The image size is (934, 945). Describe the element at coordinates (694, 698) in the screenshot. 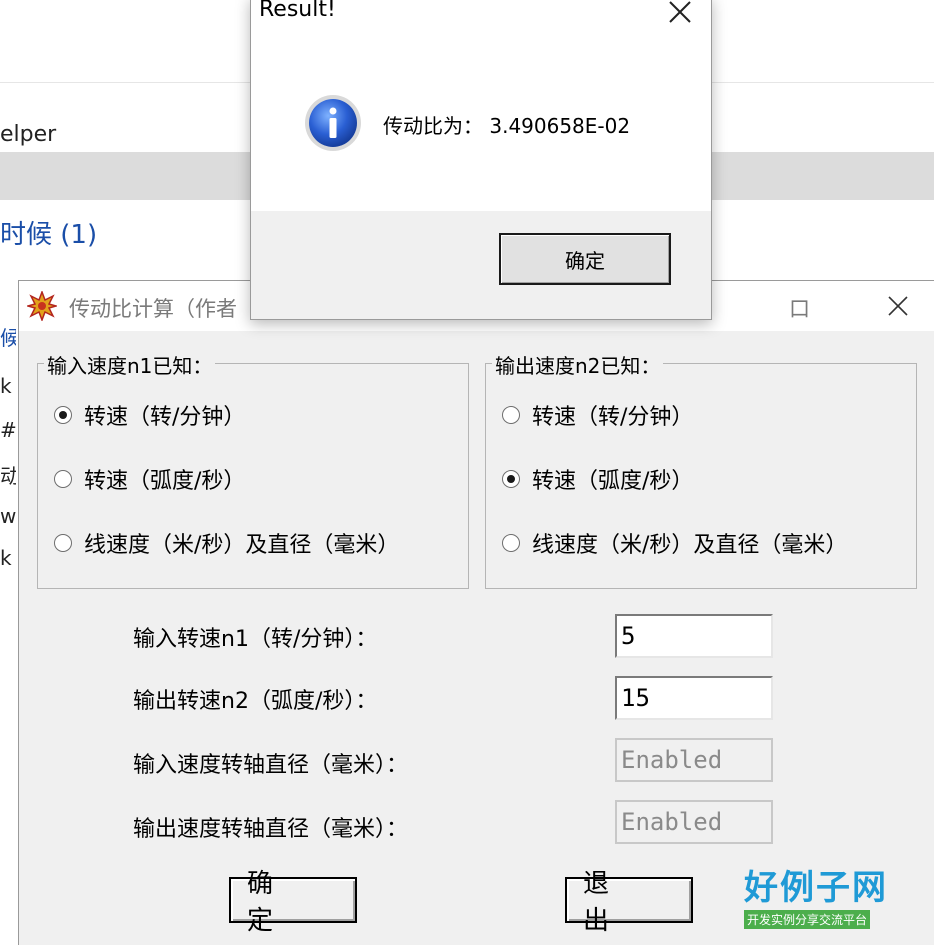

I see `output-rad-field` at that location.